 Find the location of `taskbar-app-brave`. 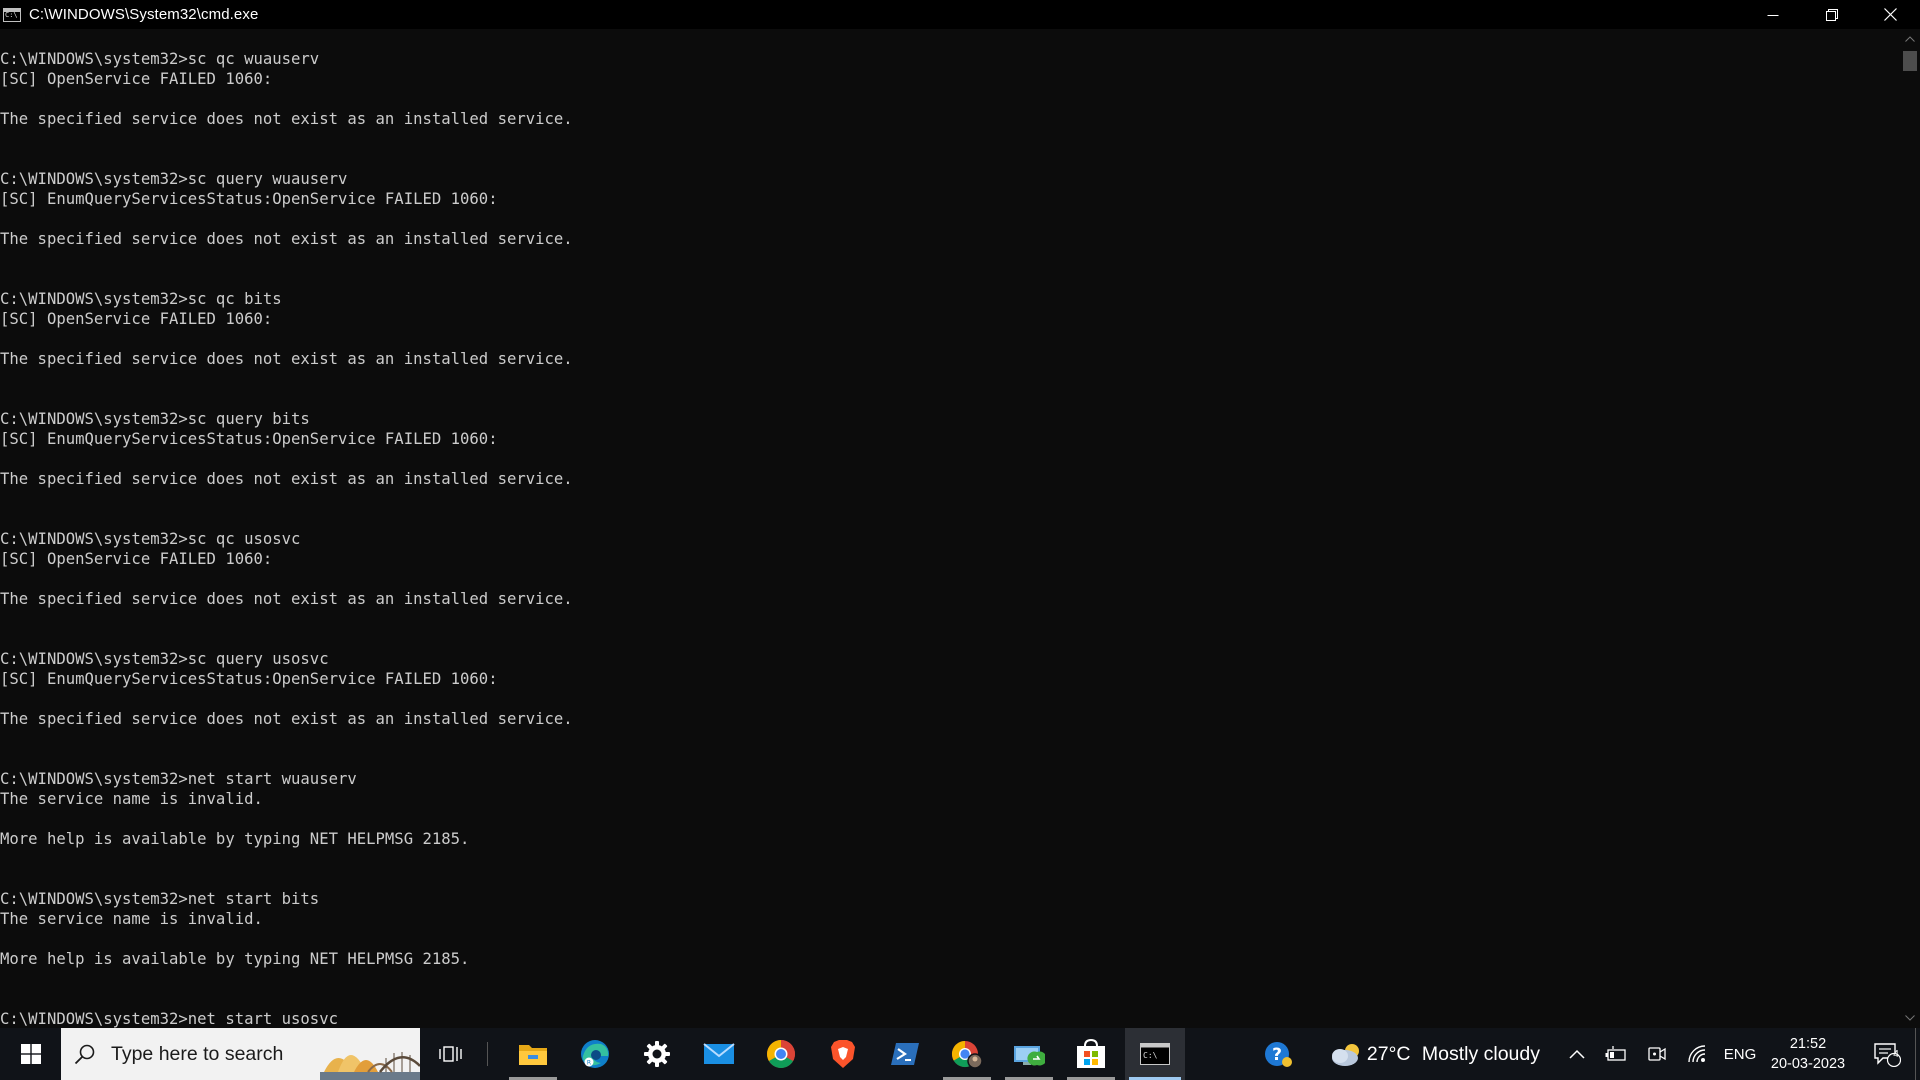

taskbar-app-brave is located at coordinates (843, 1054).